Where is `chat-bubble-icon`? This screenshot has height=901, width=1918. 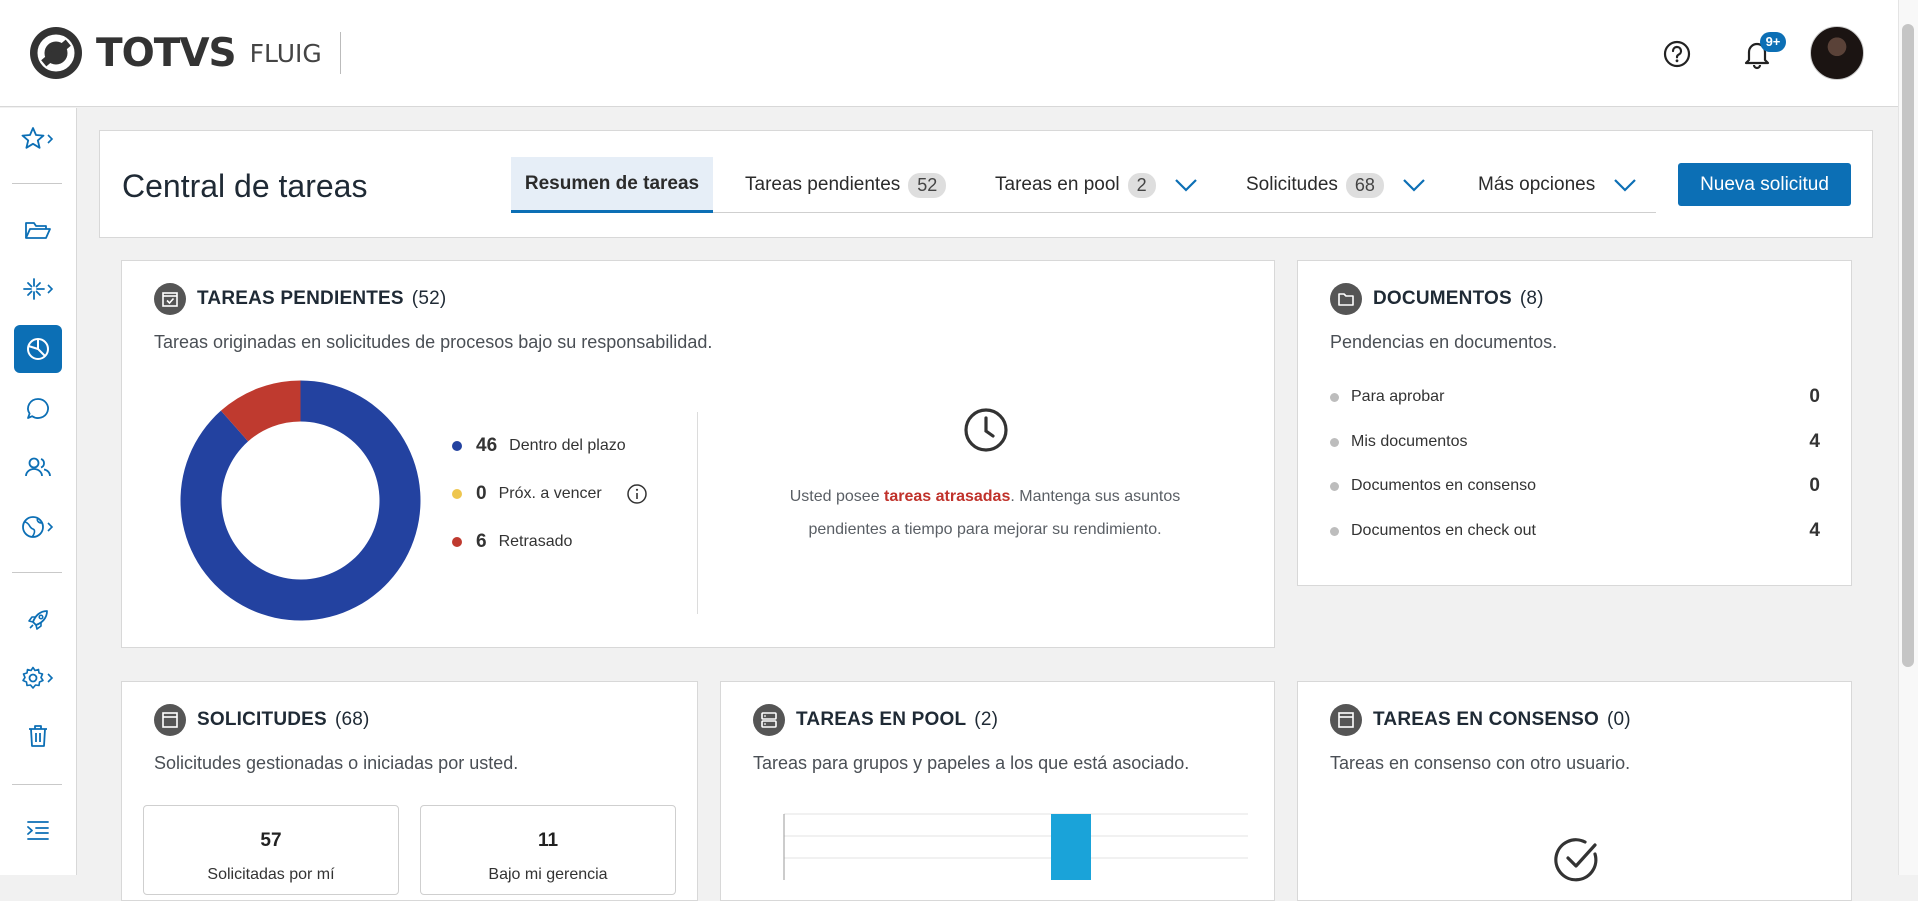 chat-bubble-icon is located at coordinates (38, 408).